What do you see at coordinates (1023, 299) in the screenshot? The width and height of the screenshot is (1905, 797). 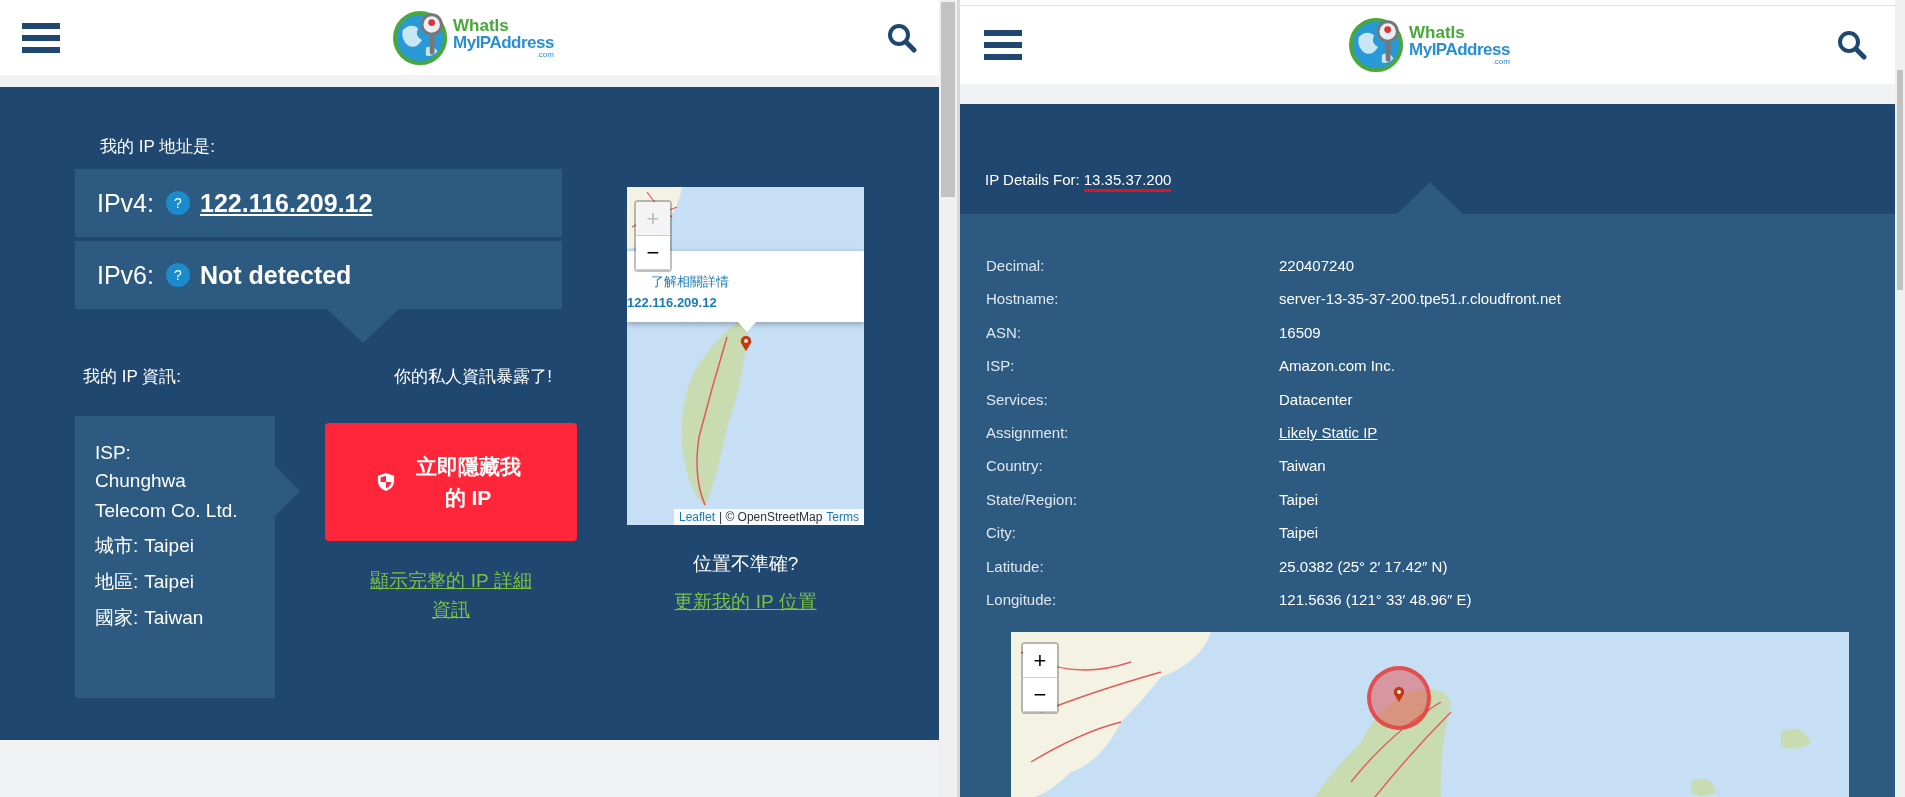 I see `detail-label: Hostname:` at bounding box center [1023, 299].